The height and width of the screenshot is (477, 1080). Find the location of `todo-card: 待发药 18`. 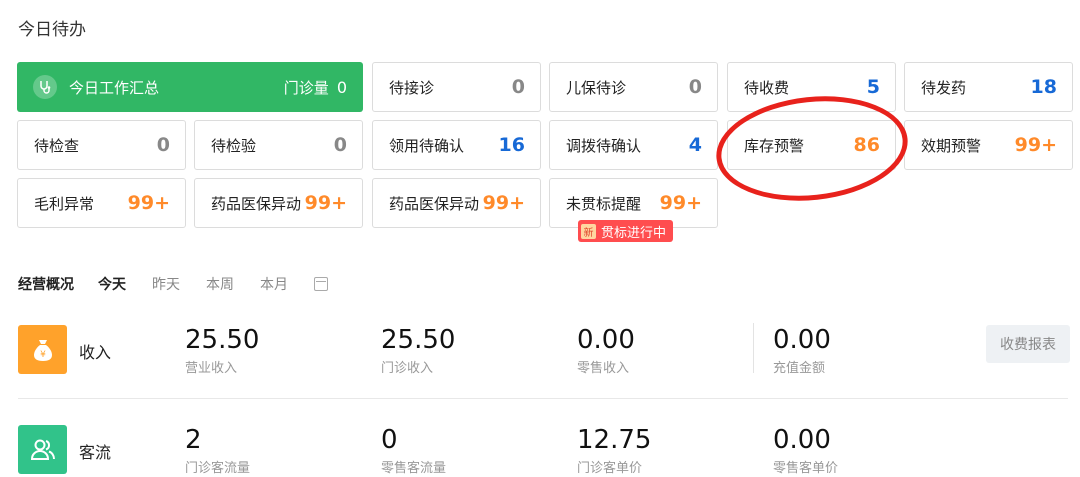

todo-card: 待发药 18 is located at coordinates (988, 87).